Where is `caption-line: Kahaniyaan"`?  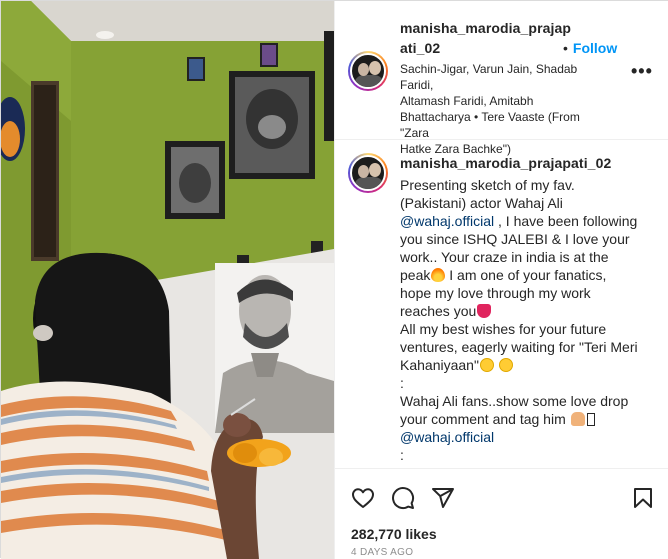
caption-line: Kahaniyaan" is located at coordinates (527, 365).